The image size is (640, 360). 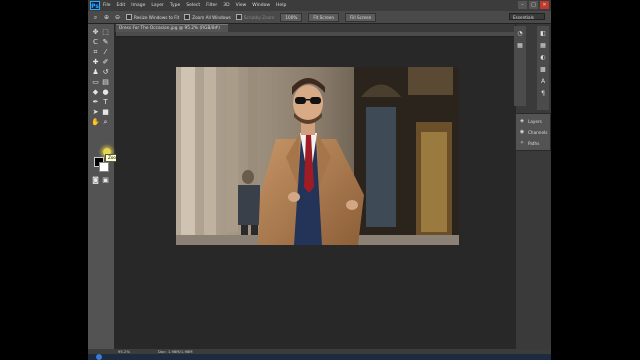 What do you see at coordinates (121, 5) in the screenshot?
I see `menu-edit: Edit` at bounding box center [121, 5].